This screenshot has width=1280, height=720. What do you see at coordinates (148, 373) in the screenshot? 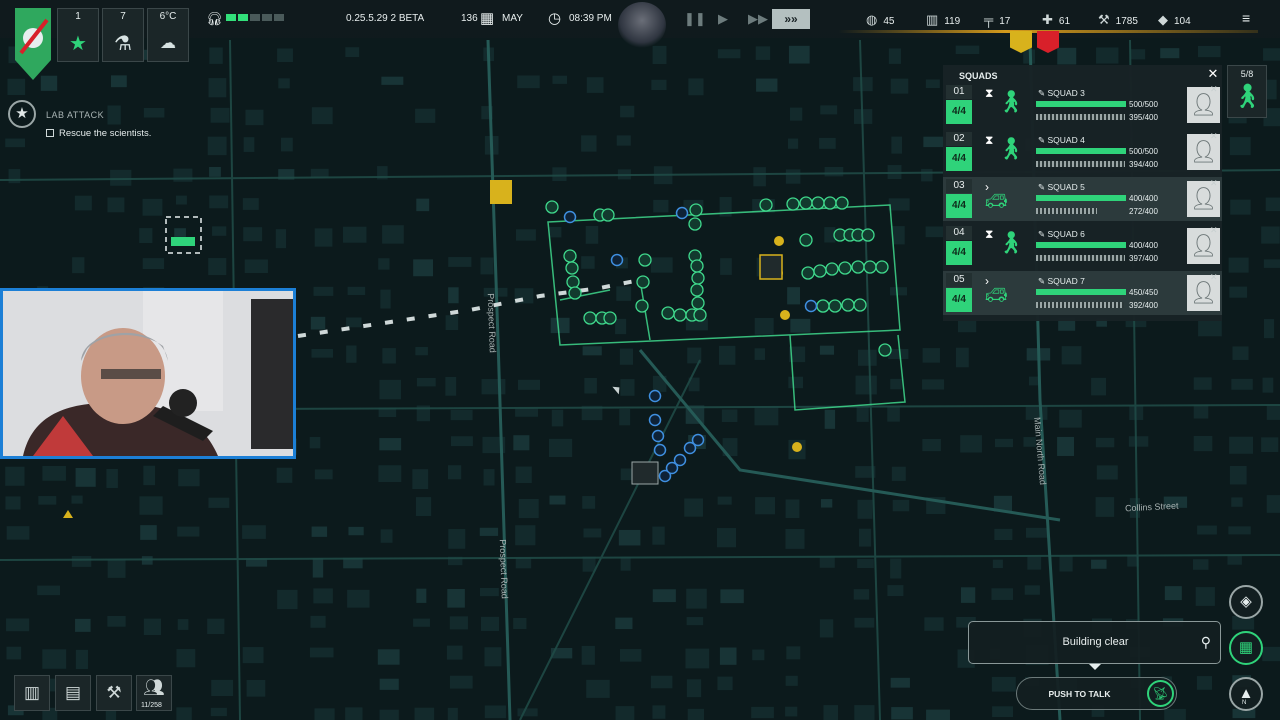
I see `webcam-overlay` at bounding box center [148, 373].